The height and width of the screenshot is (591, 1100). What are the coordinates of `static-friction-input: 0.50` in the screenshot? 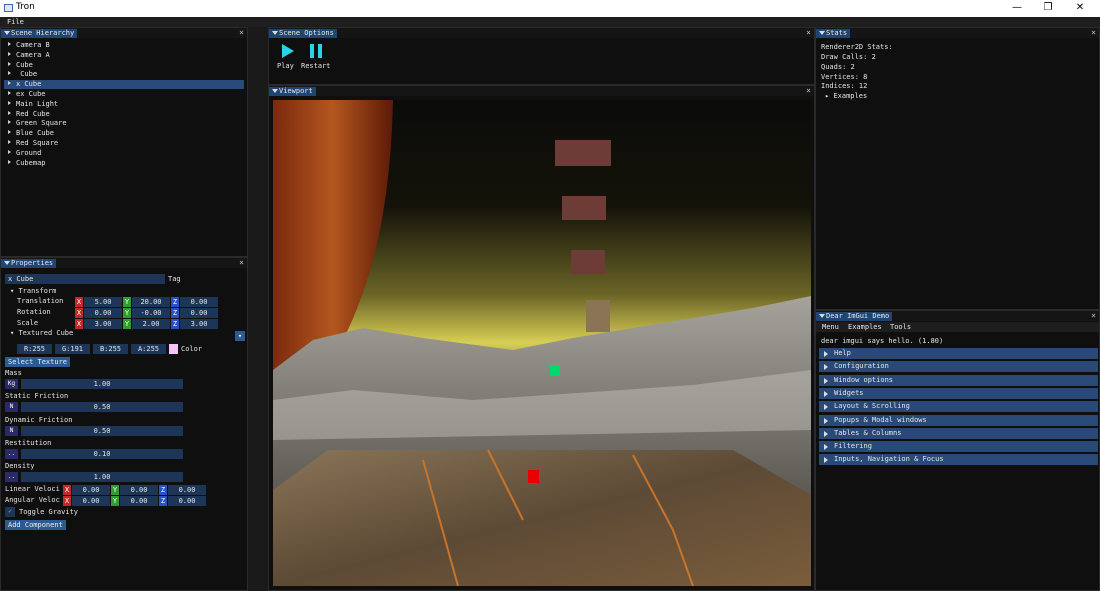 It's located at (102, 407).